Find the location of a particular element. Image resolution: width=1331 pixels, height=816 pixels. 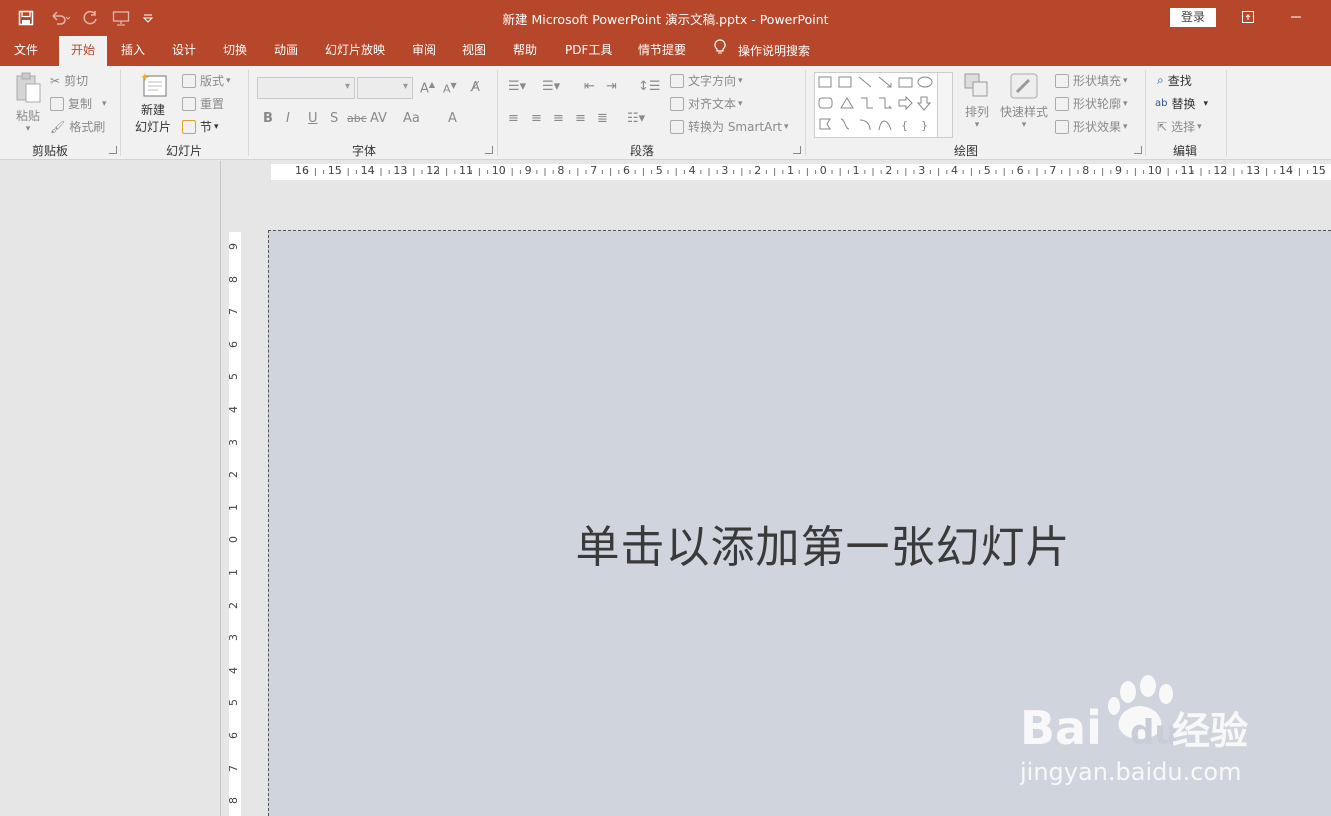

find-button: ⌕ 查找 is located at coordinates (1174, 80).